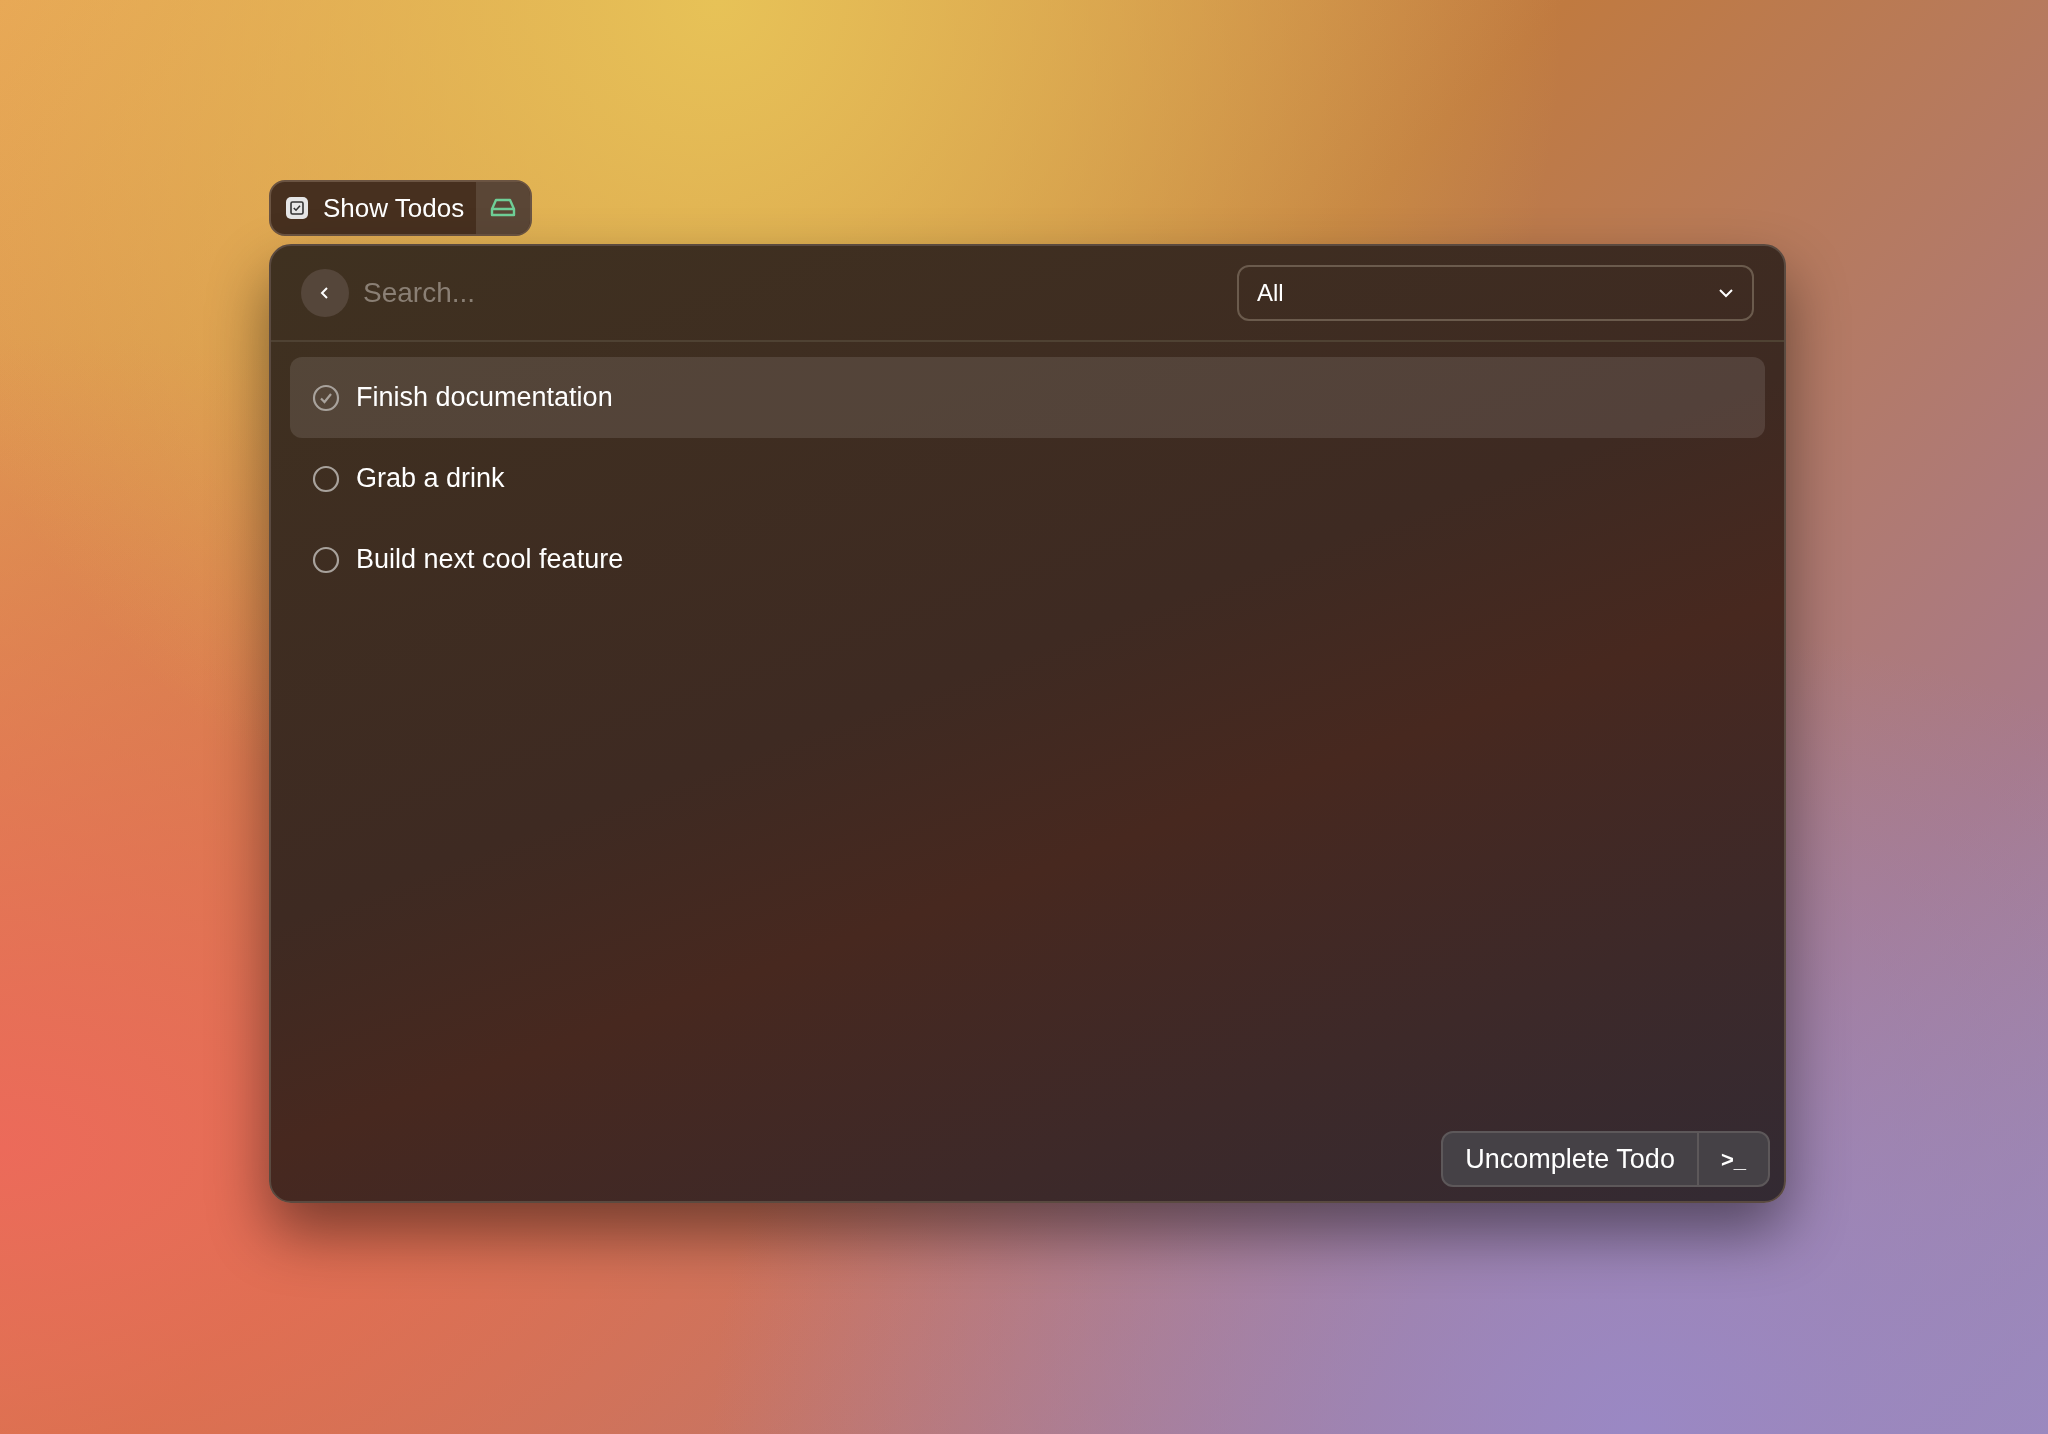  What do you see at coordinates (1726, 293) in the screenshot?
I see `chevron-down-icon` at bounding box center [1726, 293].